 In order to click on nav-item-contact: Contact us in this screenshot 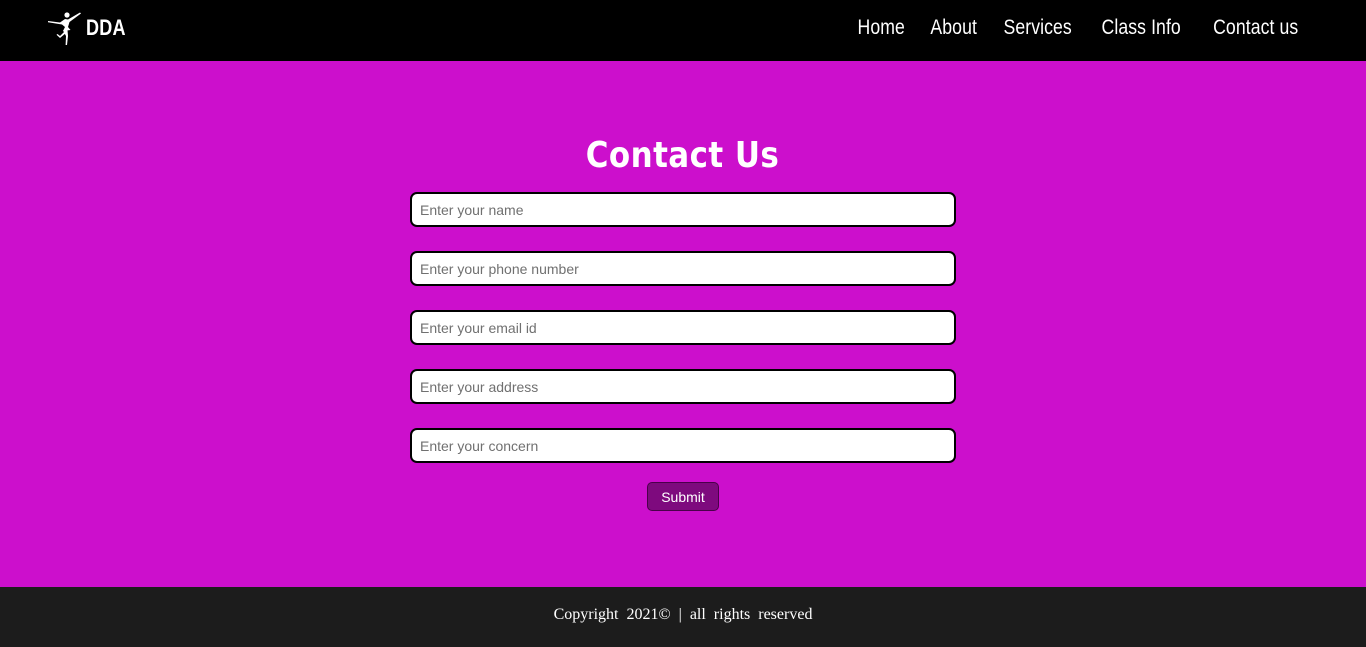, I will do `click(1255, 28)`.